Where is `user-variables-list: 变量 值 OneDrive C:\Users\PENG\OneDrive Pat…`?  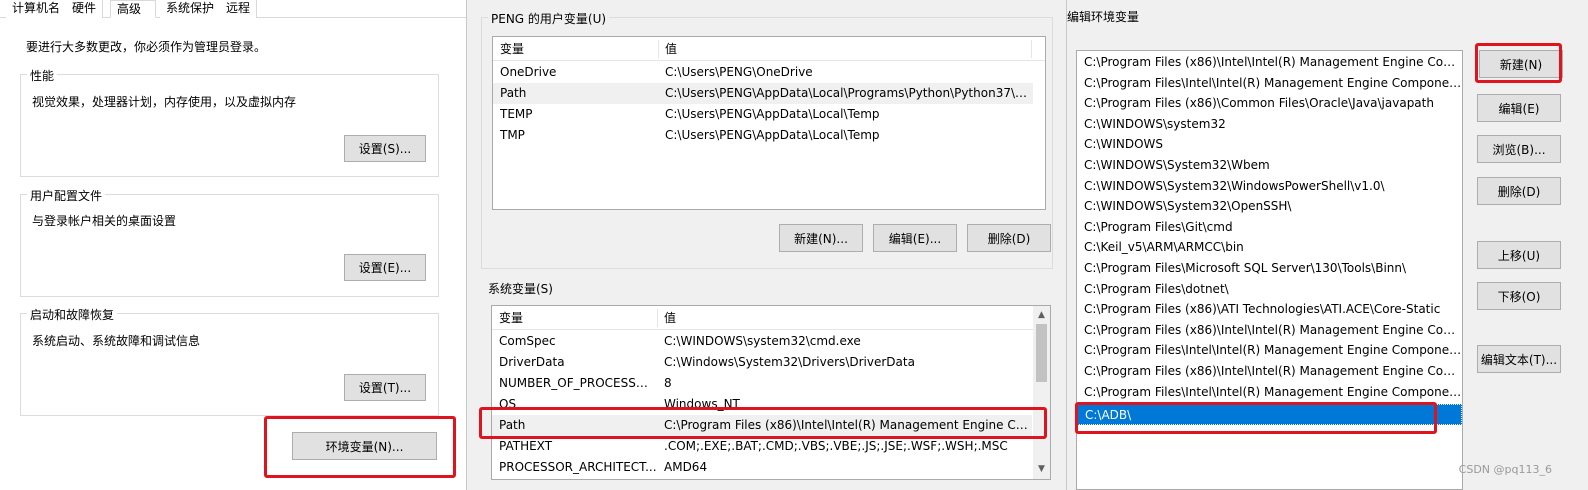 user-variables-list: 变量 值 OneDrive C:\Users\PENG\OneDrive Pat… is located at coordinates (769, 123).